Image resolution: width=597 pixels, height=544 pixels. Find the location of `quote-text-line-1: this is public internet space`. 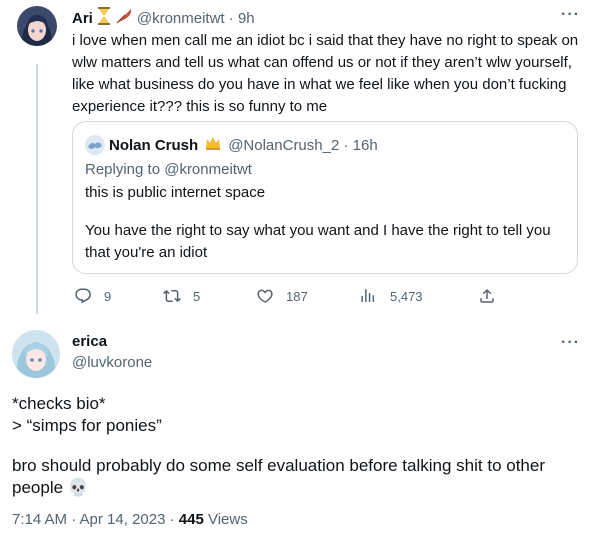

quote-text-line-1: this is public internet space is located at coordinates (175, 192).